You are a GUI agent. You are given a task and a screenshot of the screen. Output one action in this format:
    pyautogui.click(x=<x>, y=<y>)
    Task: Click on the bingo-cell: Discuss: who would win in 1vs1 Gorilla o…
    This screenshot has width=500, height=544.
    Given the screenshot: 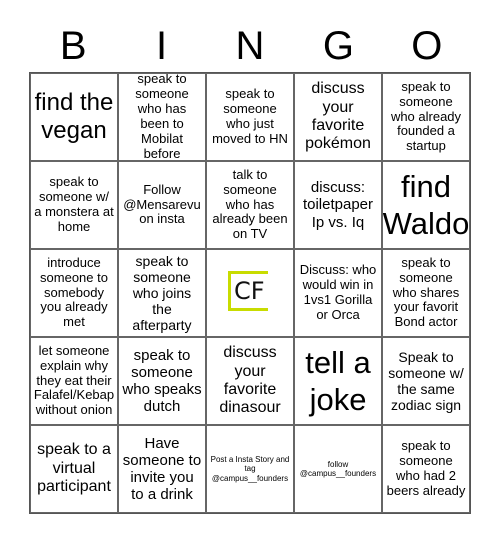 What is the action you would take?
    pyautogui.click(x=338, y=293)
    